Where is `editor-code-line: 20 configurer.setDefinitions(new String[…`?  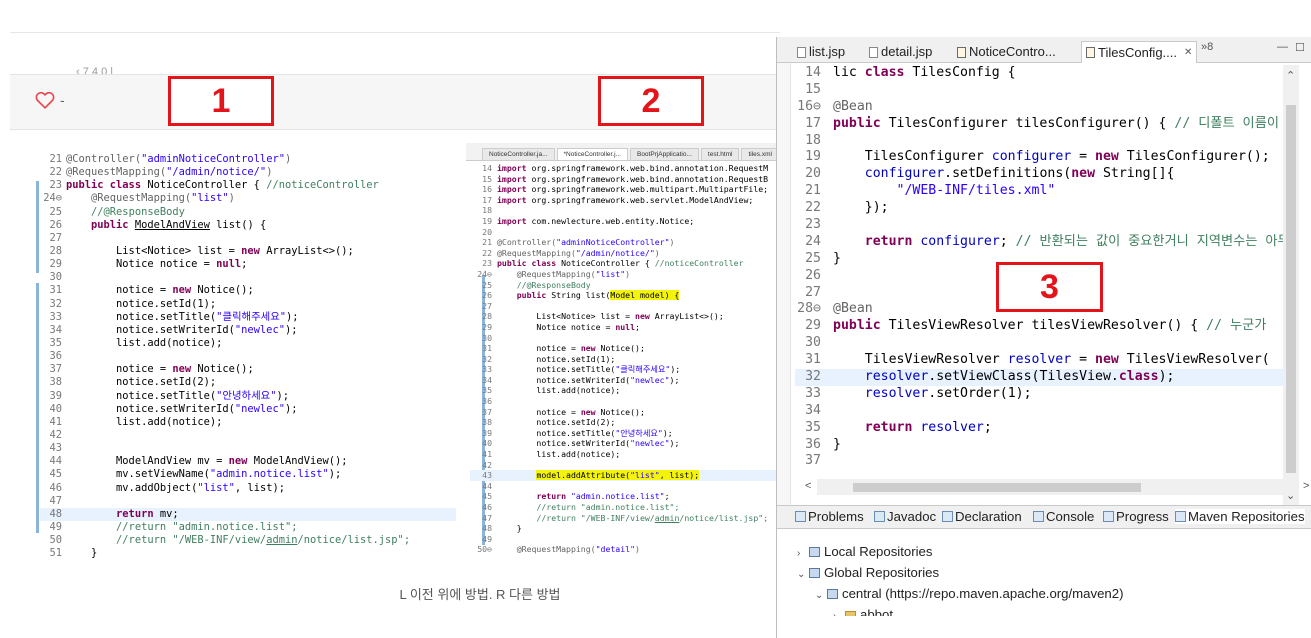 editor-code-line: 20 configurer.setDefinitions(new String[… is located at coordinates (1039, 174).